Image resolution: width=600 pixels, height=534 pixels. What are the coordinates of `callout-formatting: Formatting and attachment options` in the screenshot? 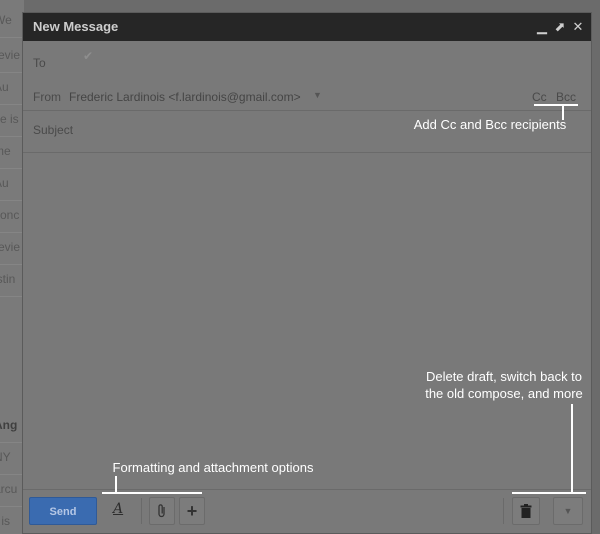 It's located at (213, 467).